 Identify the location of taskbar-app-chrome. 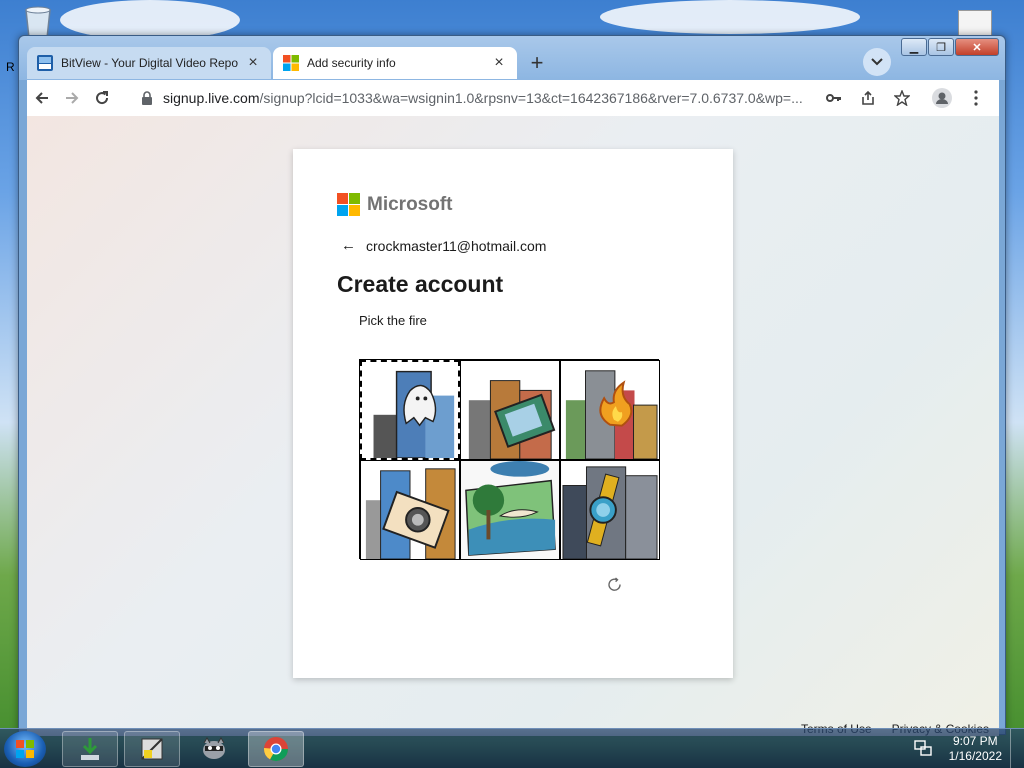
(276, 749).